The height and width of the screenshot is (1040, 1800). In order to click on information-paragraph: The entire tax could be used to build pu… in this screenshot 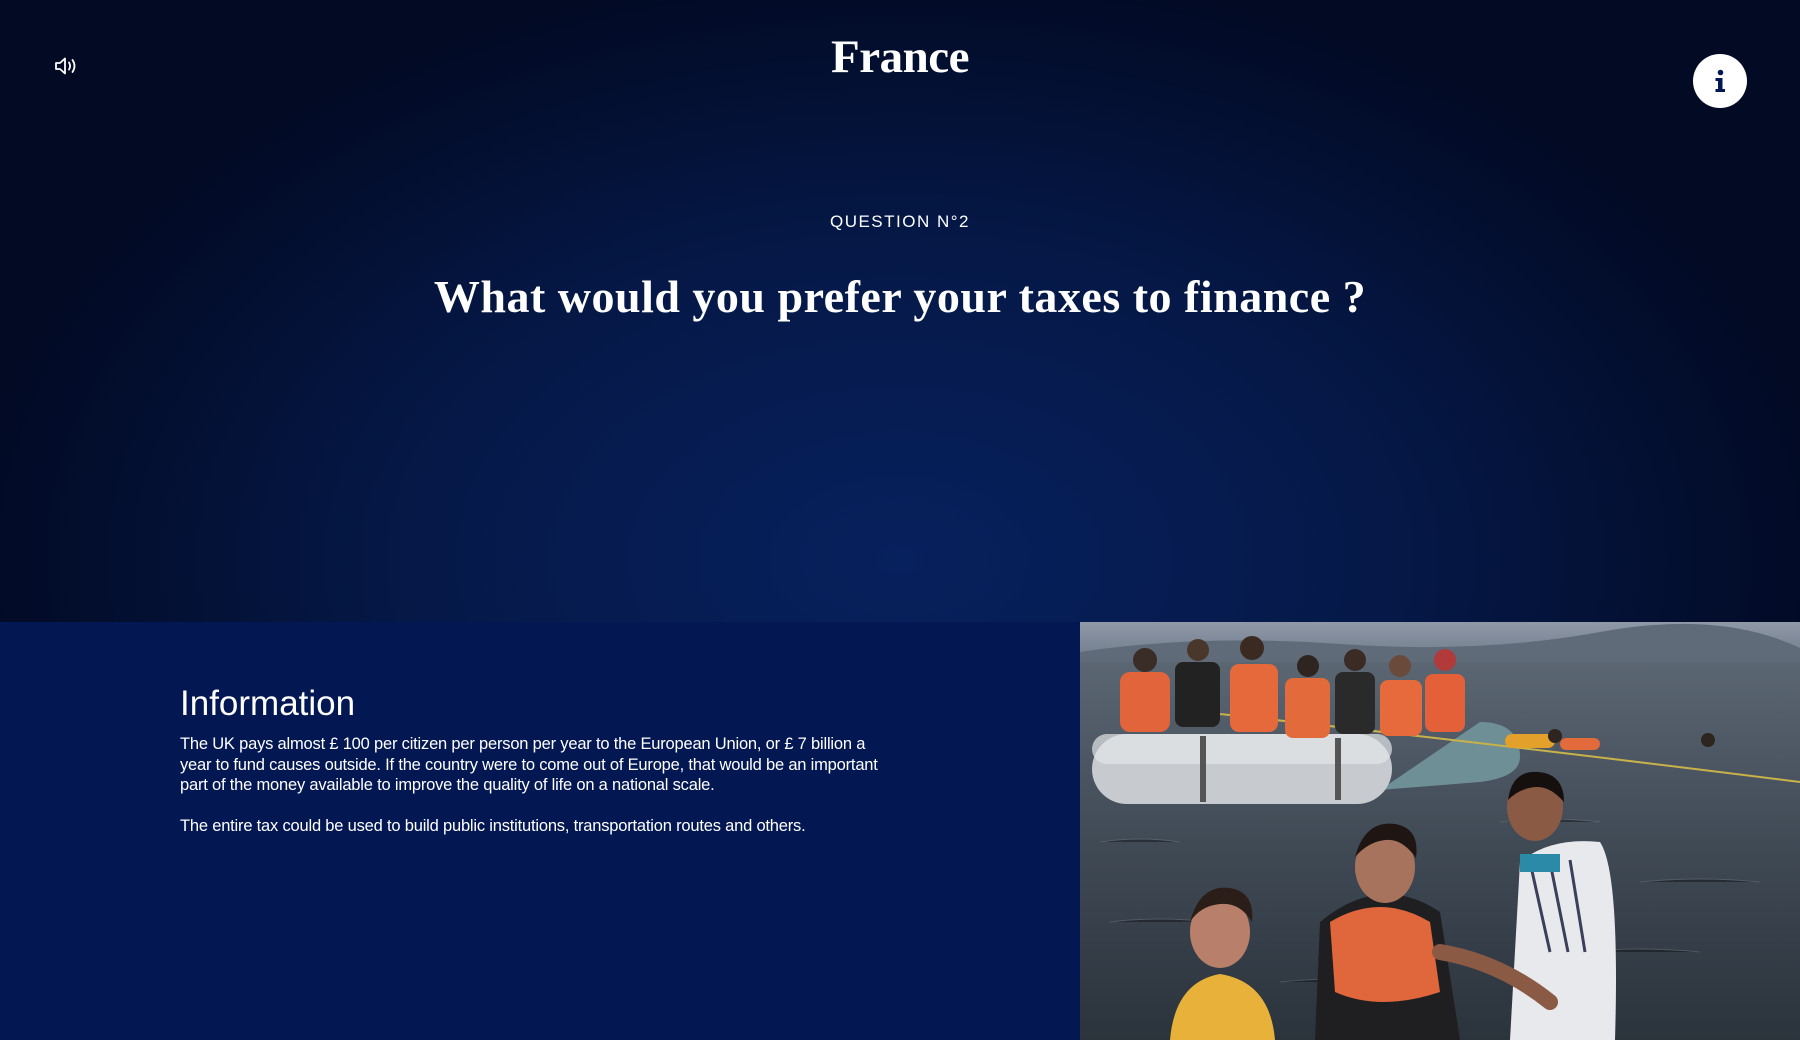, I will do `click(493, 825)`.